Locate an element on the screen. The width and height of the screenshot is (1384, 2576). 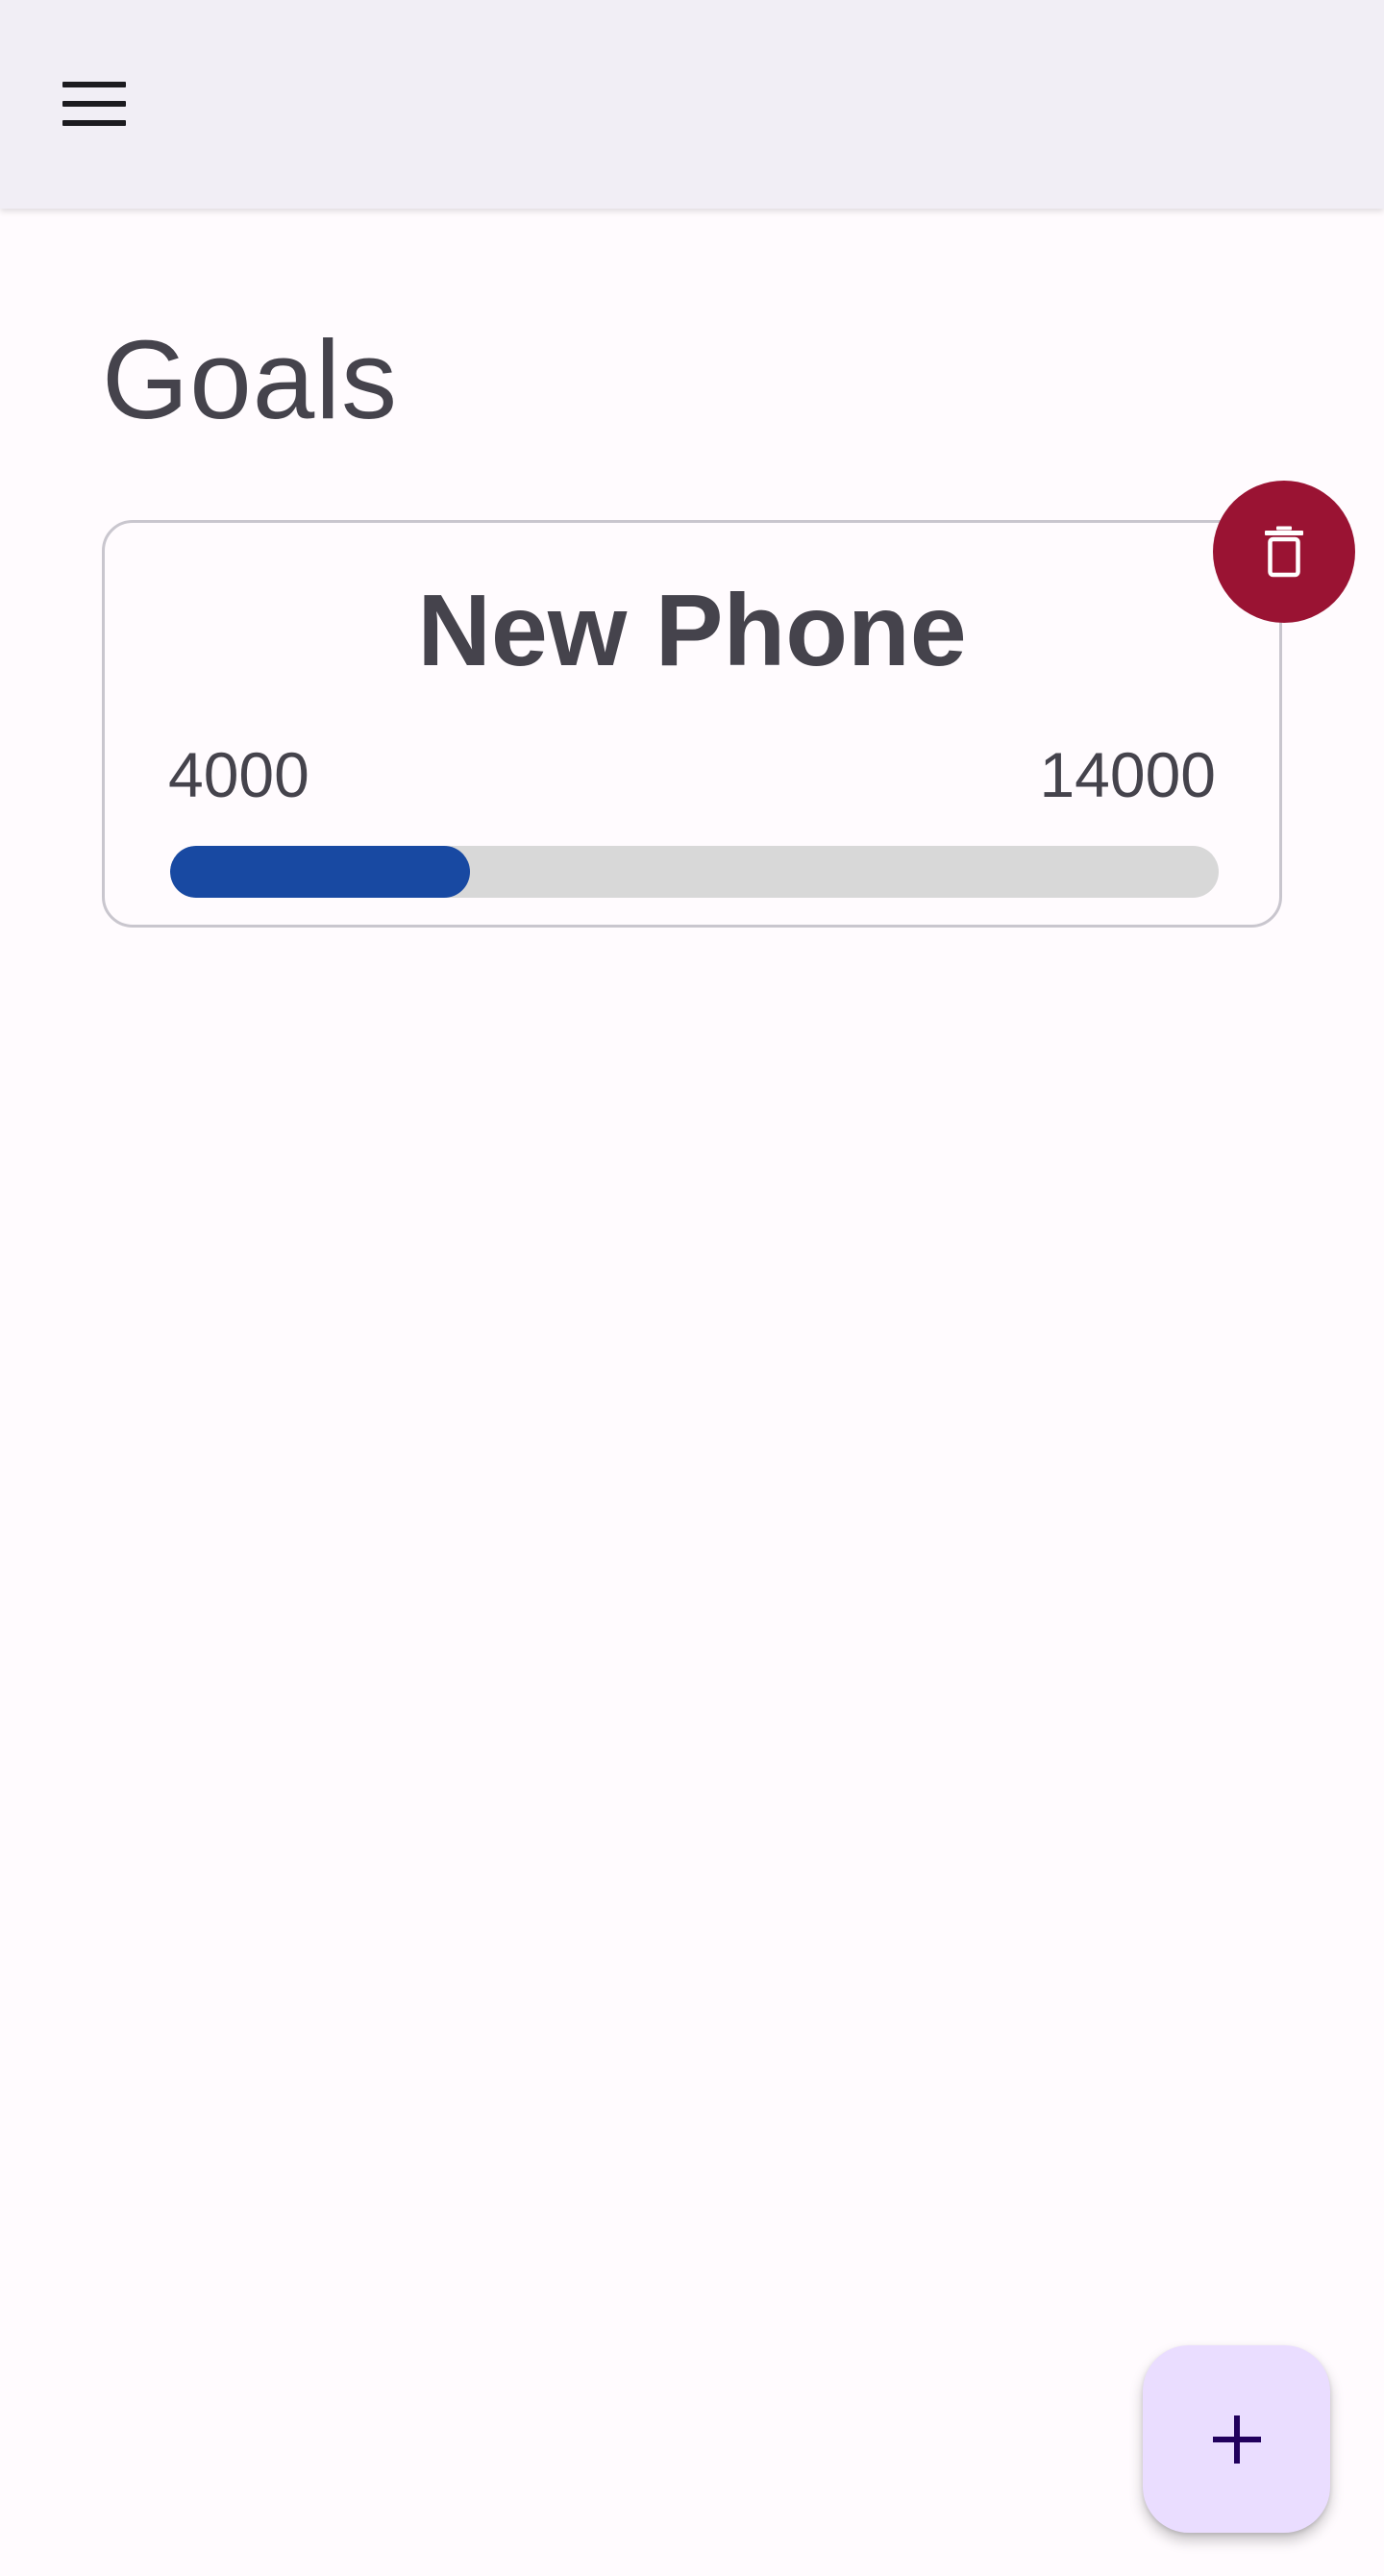
goal-progress-fill is located at coordinates (320, 872).